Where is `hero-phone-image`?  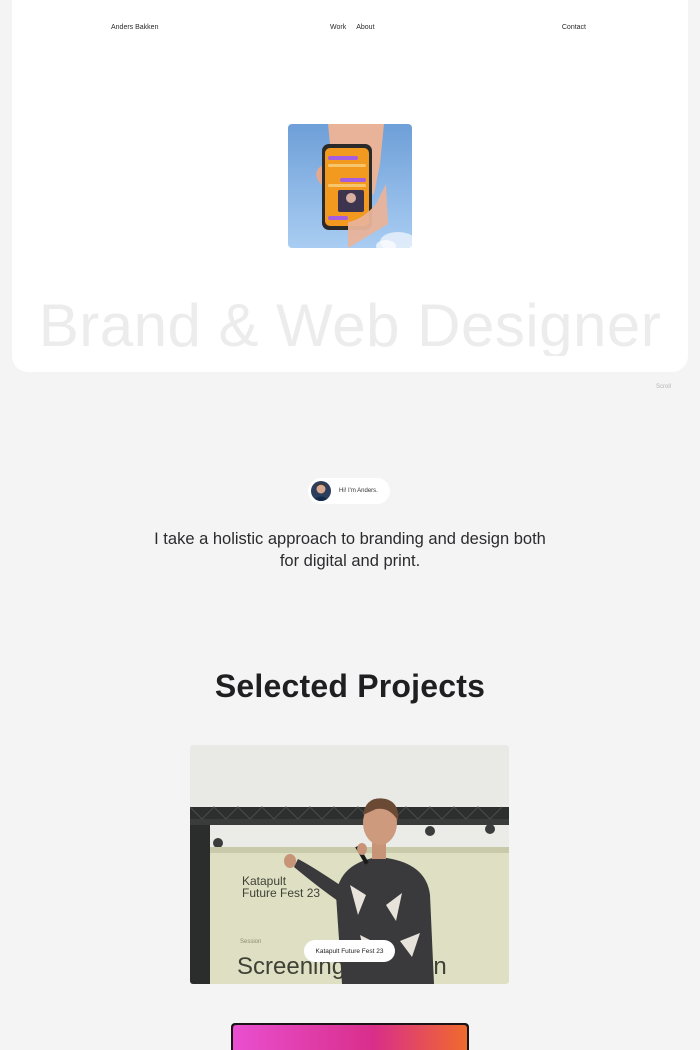 hero-phone-image is located at coordinates (350, 186).